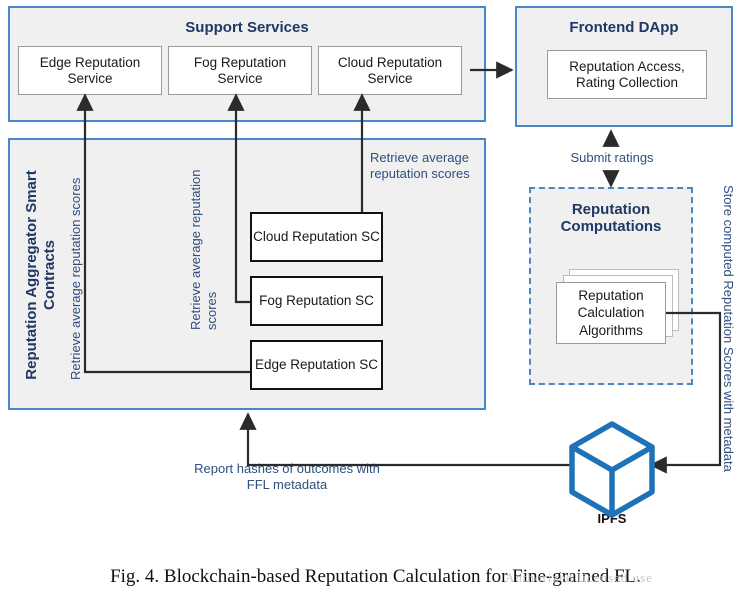 Image resolution: width=751 pixels, height=606 pixels. I want to click on fog-reputation-service-label: Fog Reputation Service, so click(240, 70).